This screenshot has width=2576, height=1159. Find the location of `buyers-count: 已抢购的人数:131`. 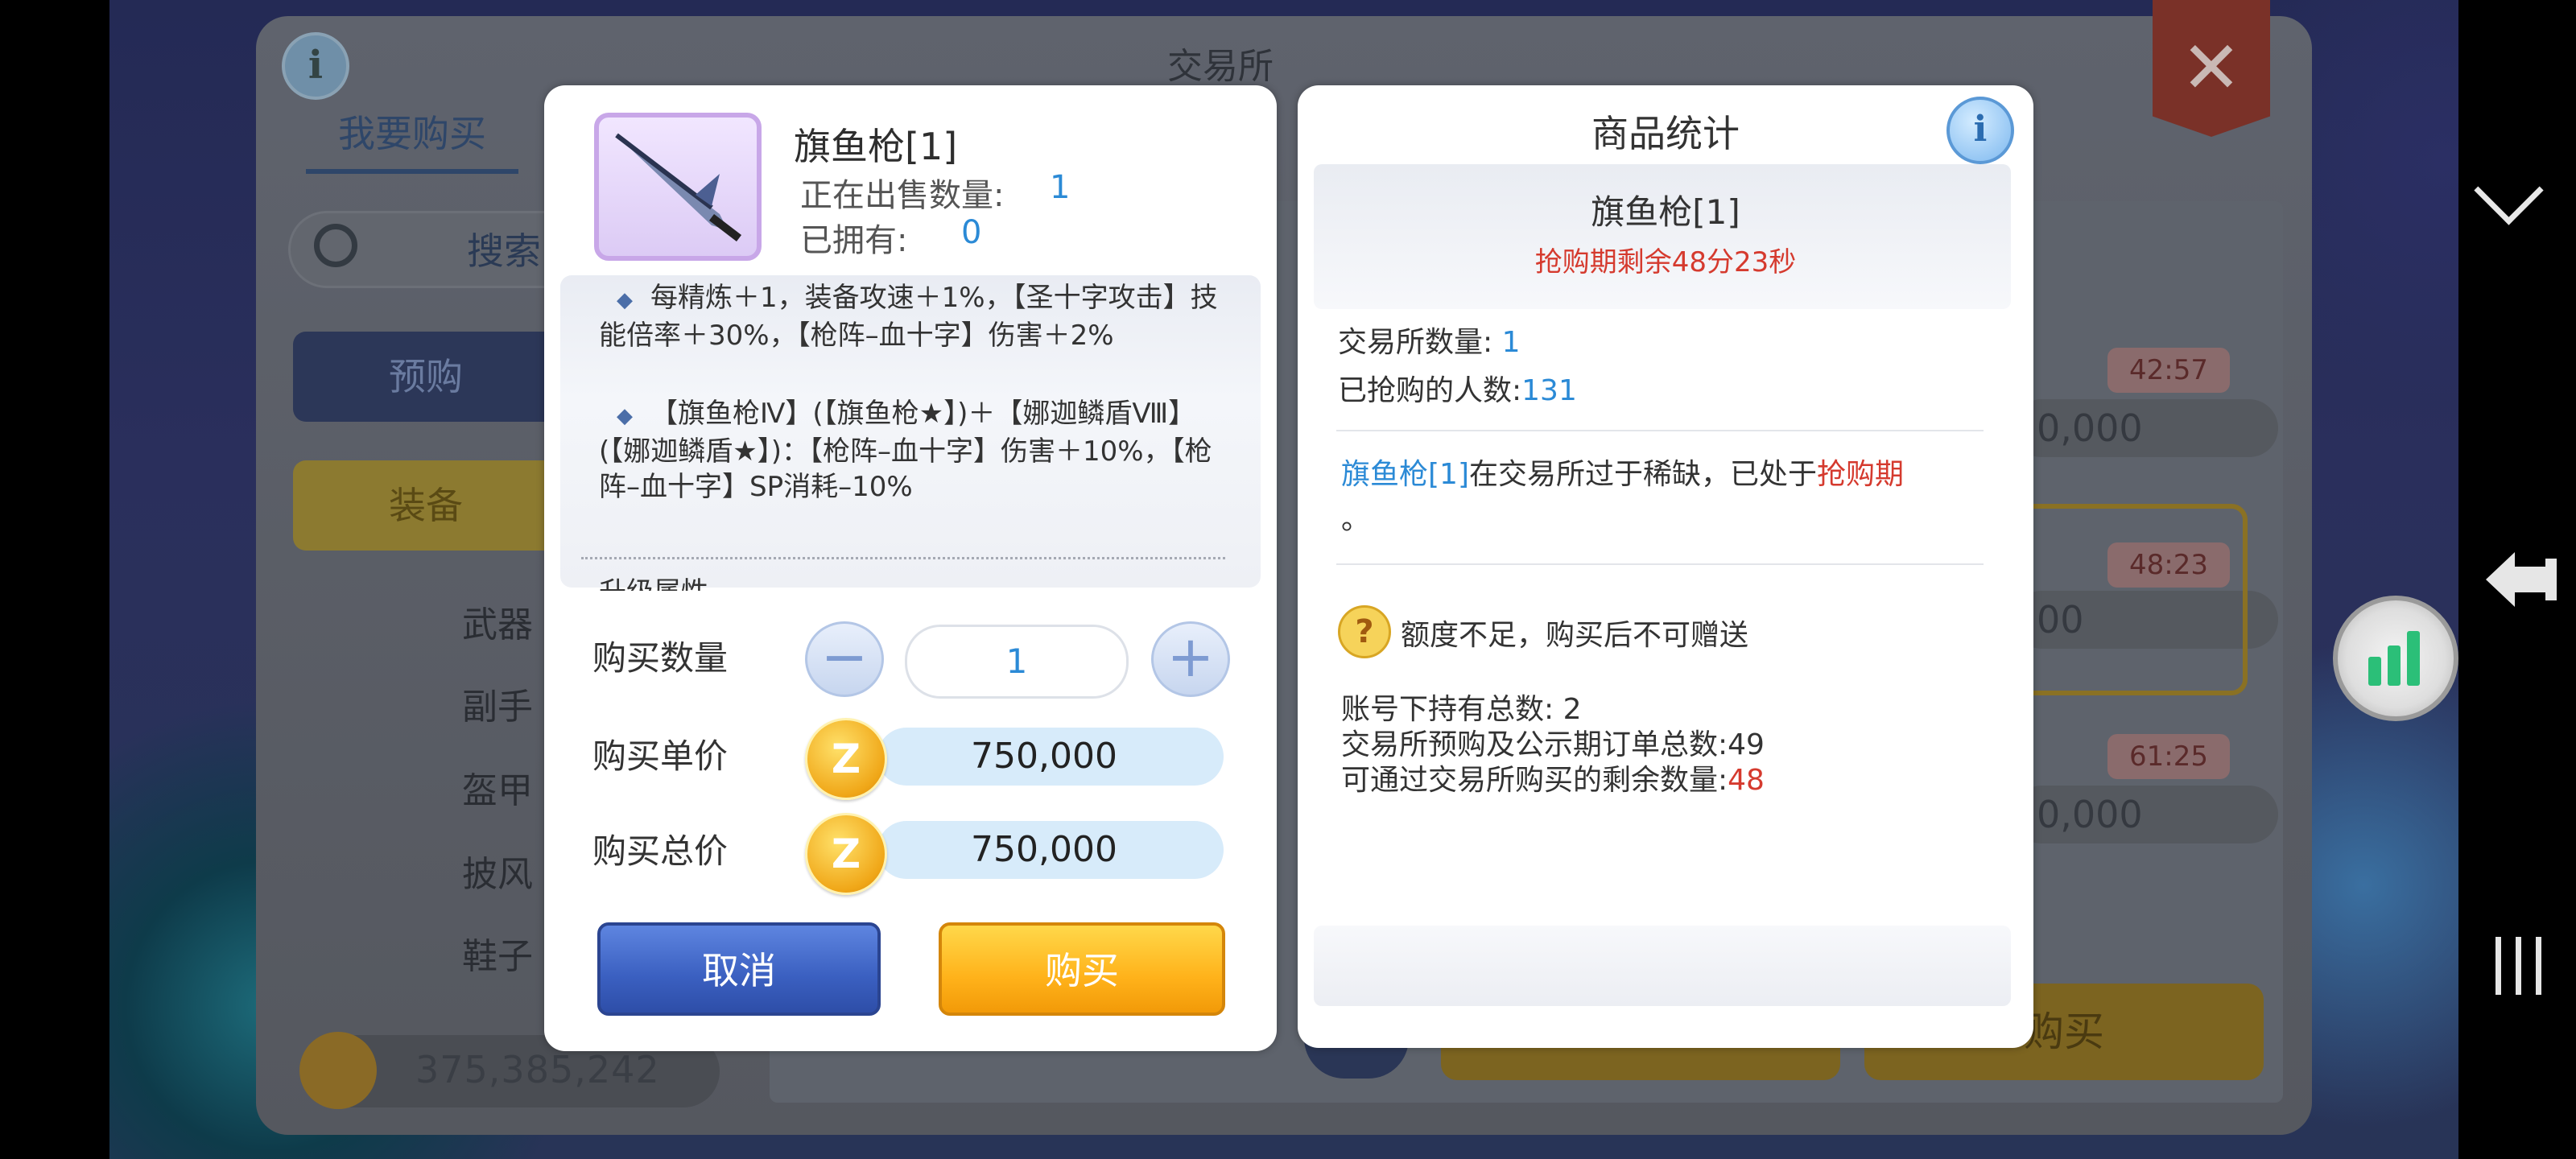

buyers-count: 已抢购的人数:131 is located at coordinates (1457, 390).